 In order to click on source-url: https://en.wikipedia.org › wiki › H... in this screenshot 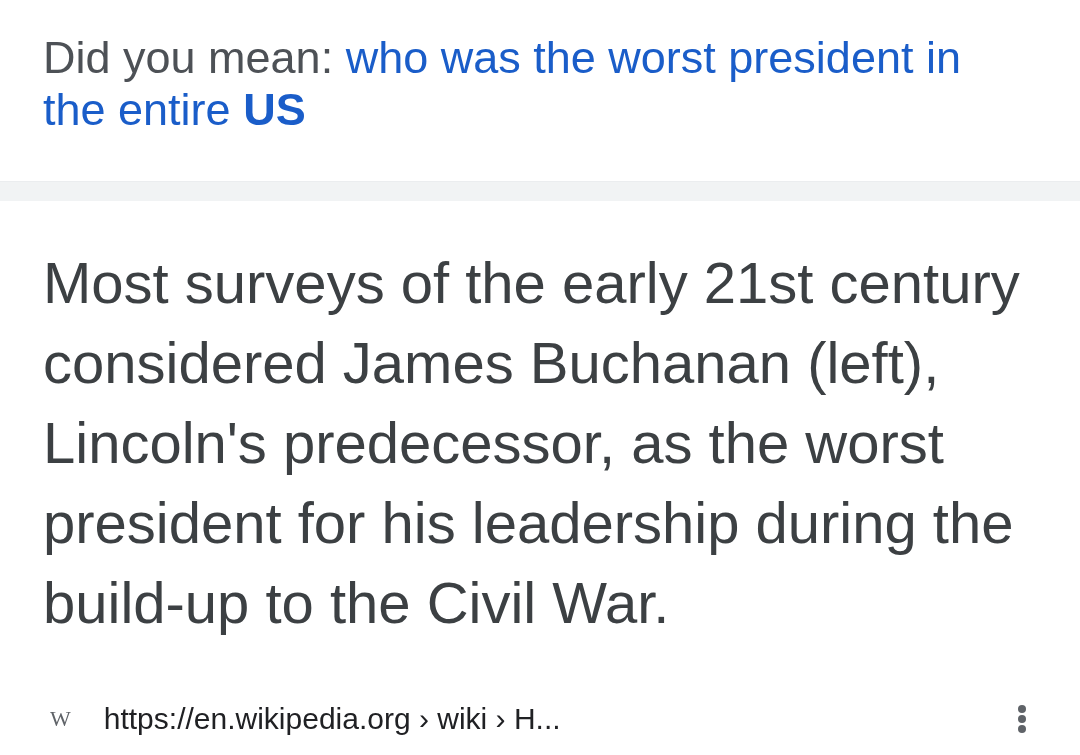, I will do `click(332, 719)`.